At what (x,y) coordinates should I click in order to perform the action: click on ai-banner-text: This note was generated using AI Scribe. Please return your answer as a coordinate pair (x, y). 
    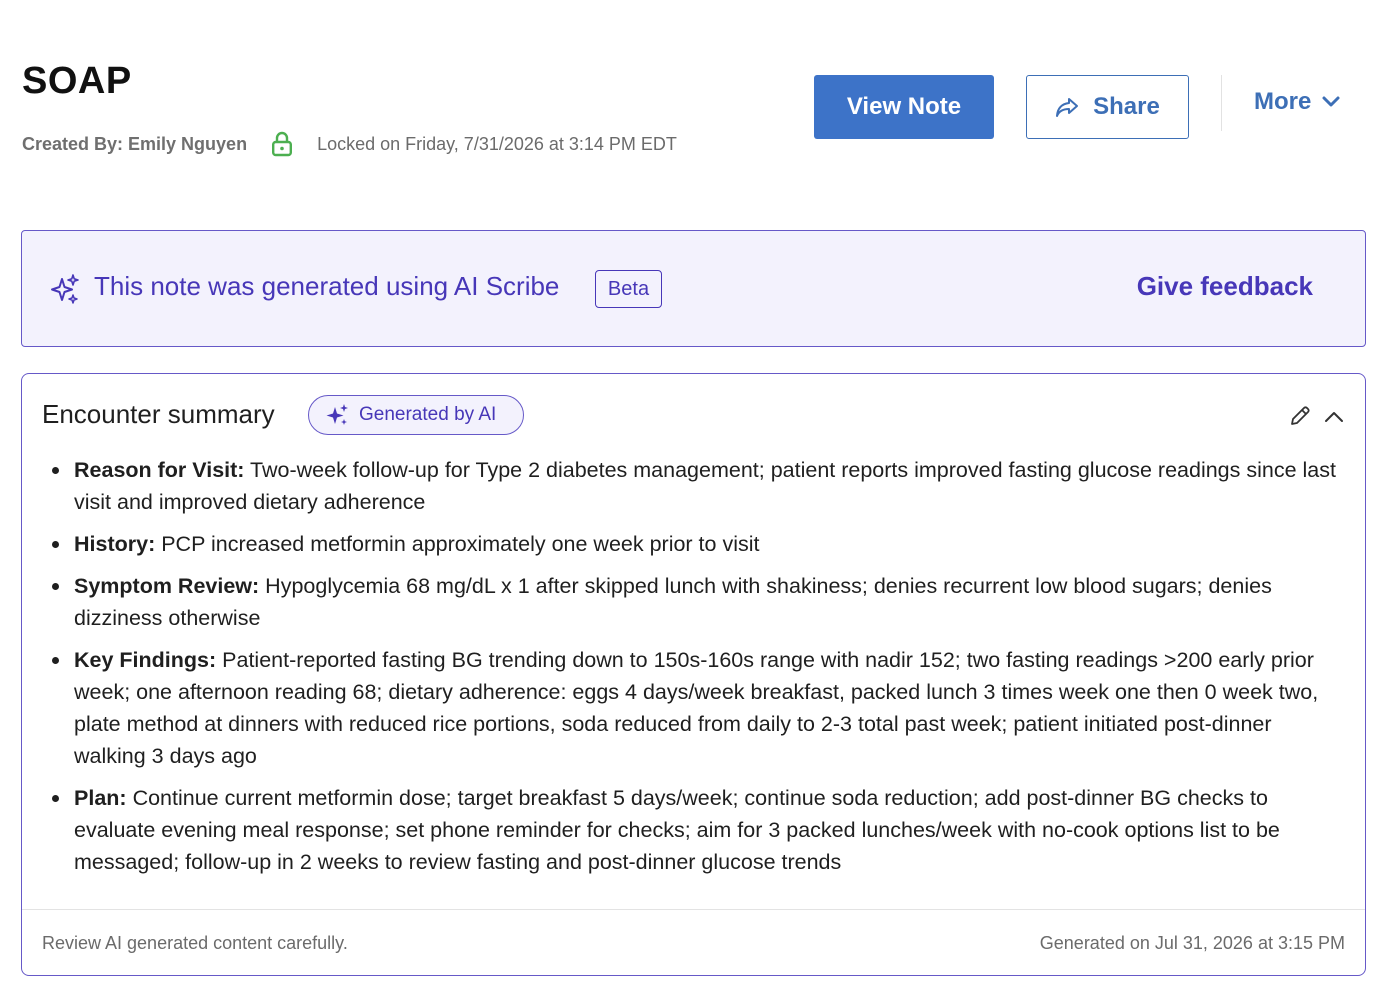
    Looking at the image, I should click on (327, 286).